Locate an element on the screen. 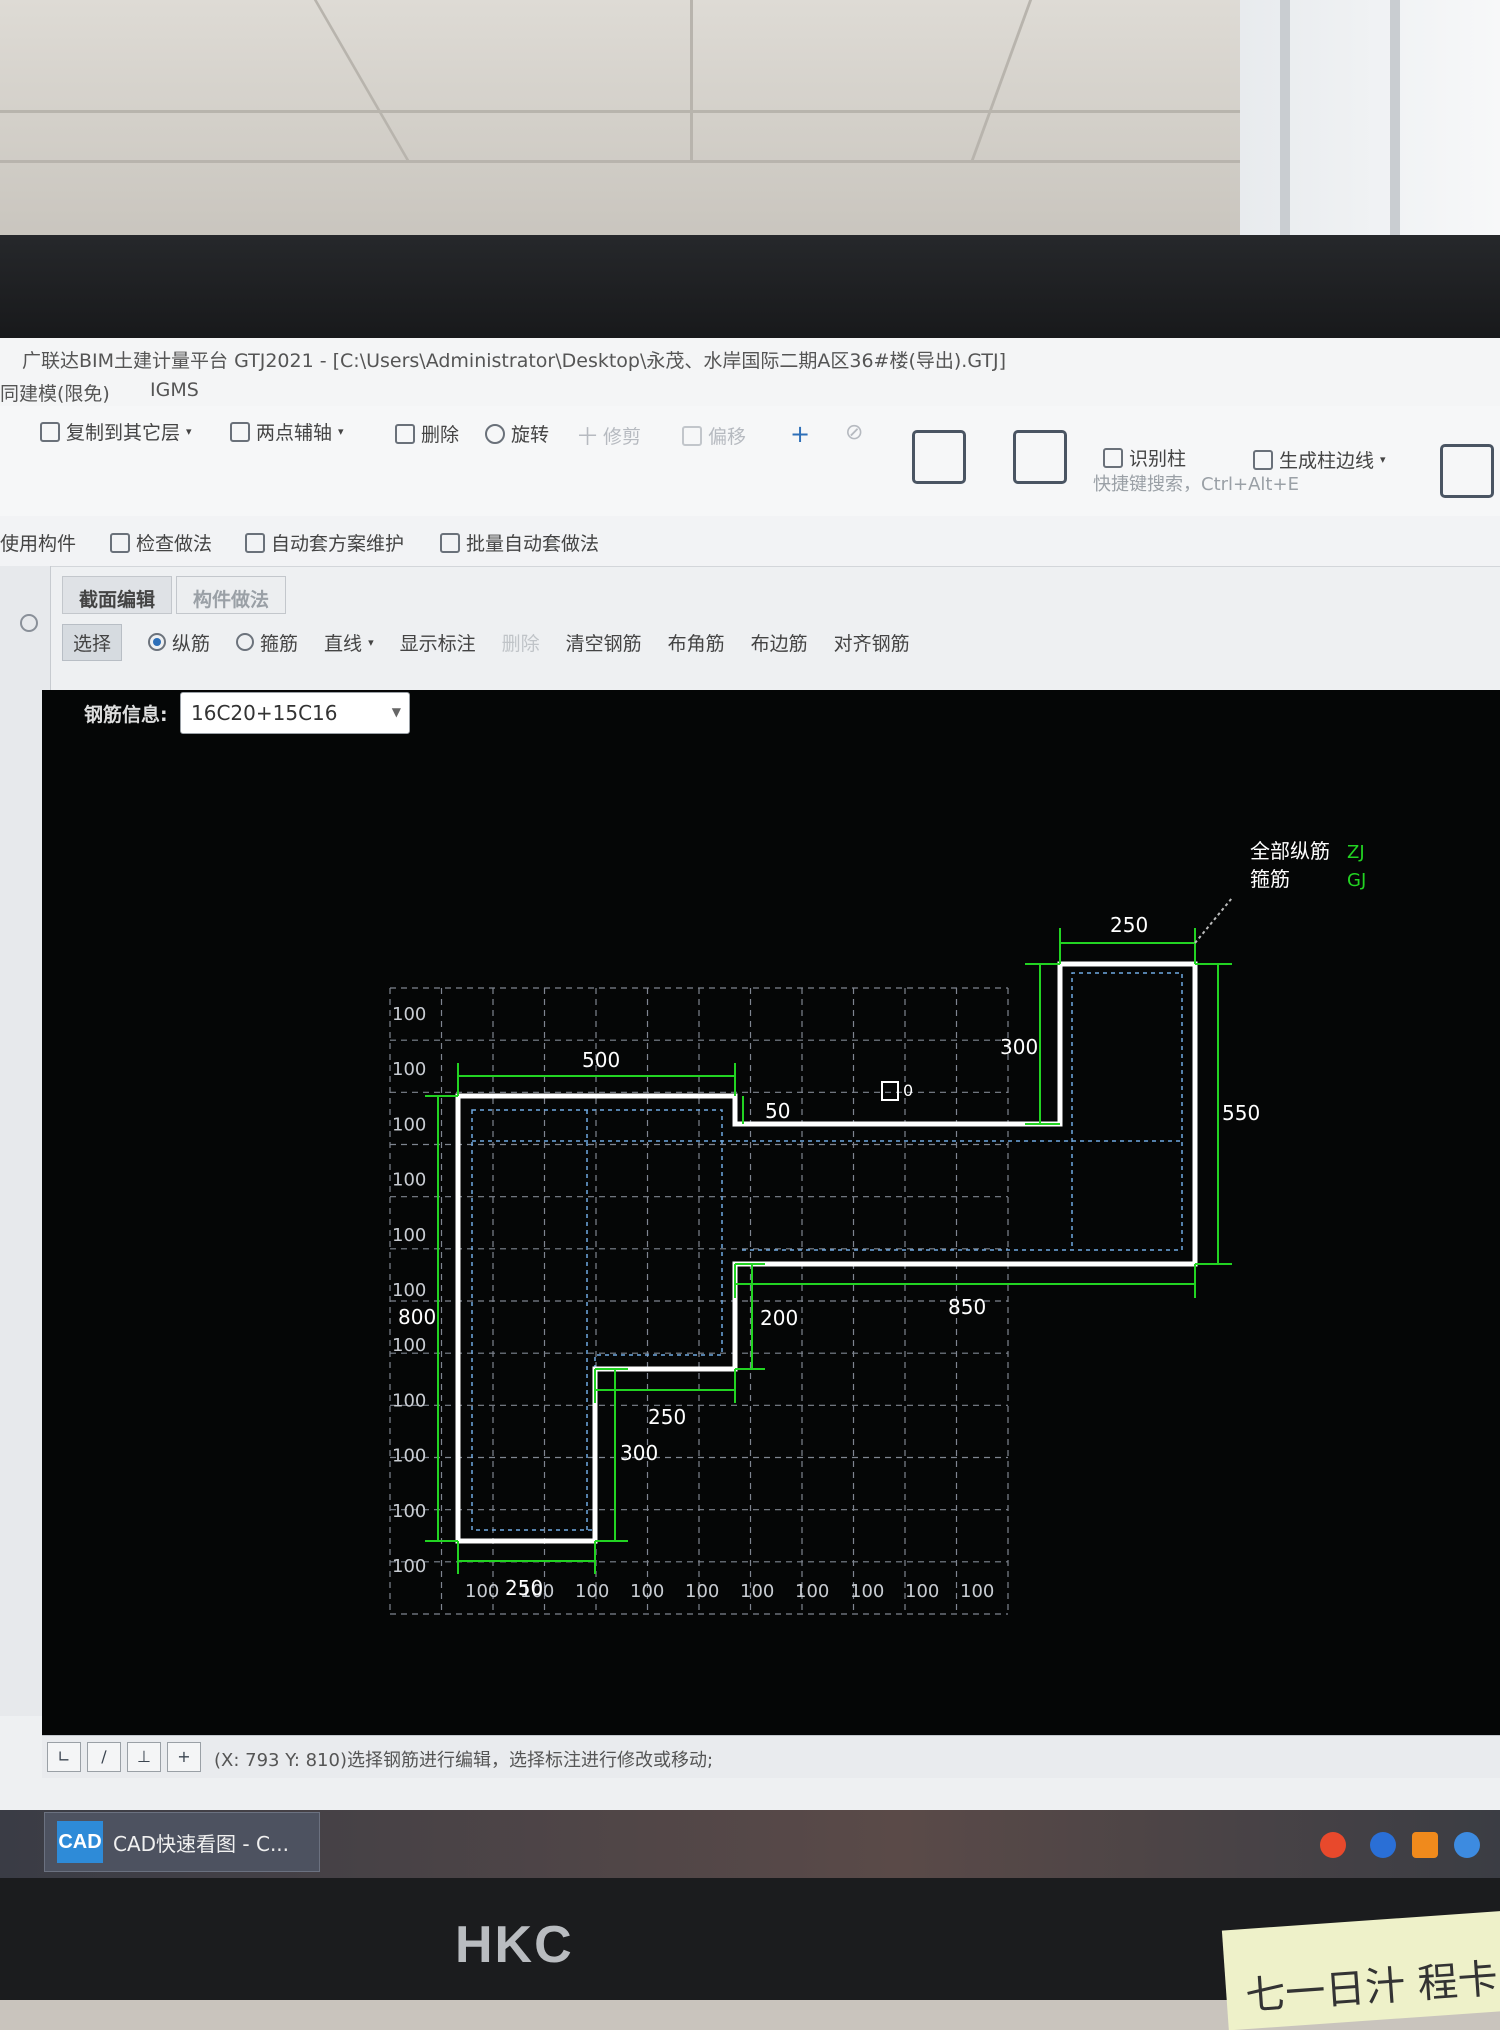 Image resolution: width=1500 pixels, height=2030 pixels. dim-label: 500 is located at coordinates (601, 1060).